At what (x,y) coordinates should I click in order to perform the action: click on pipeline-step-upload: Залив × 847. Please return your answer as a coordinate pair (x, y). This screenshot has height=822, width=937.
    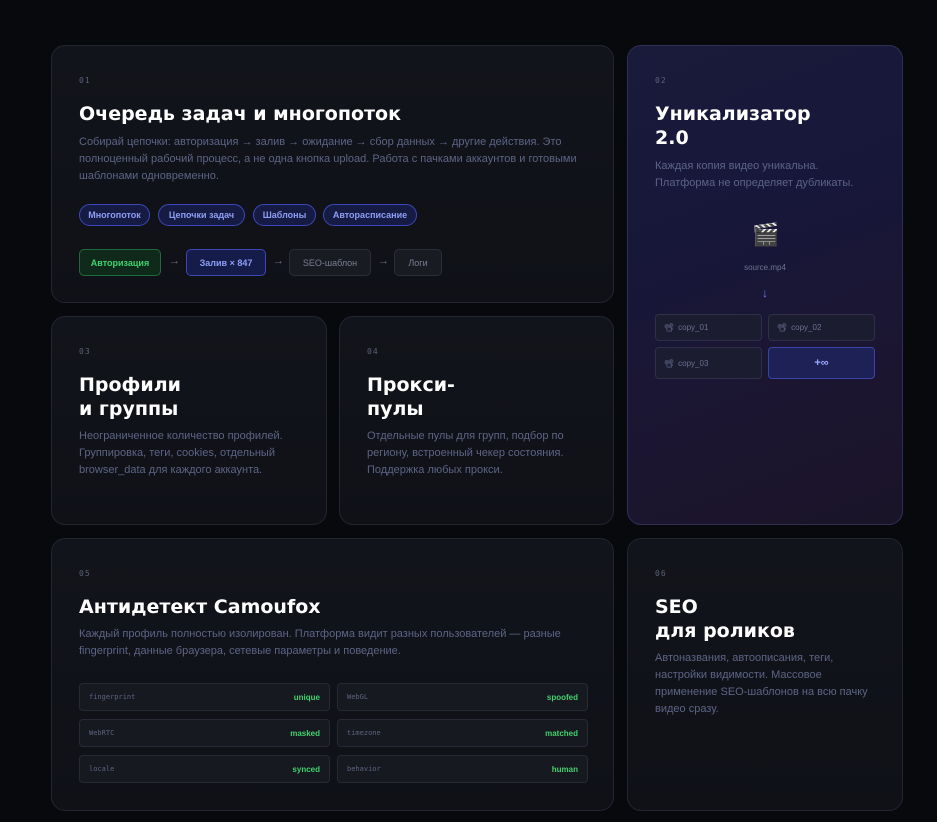
    Looking at the image, I should click on (226, 262).